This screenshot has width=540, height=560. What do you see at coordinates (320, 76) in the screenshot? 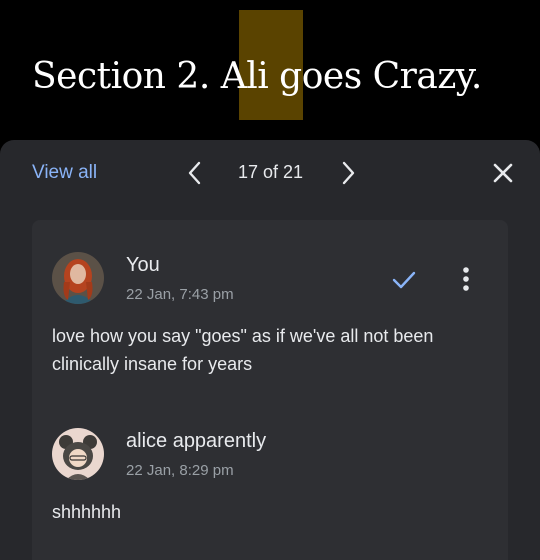
I see `highlighted-word: goes` at bounding box center [320, 76].